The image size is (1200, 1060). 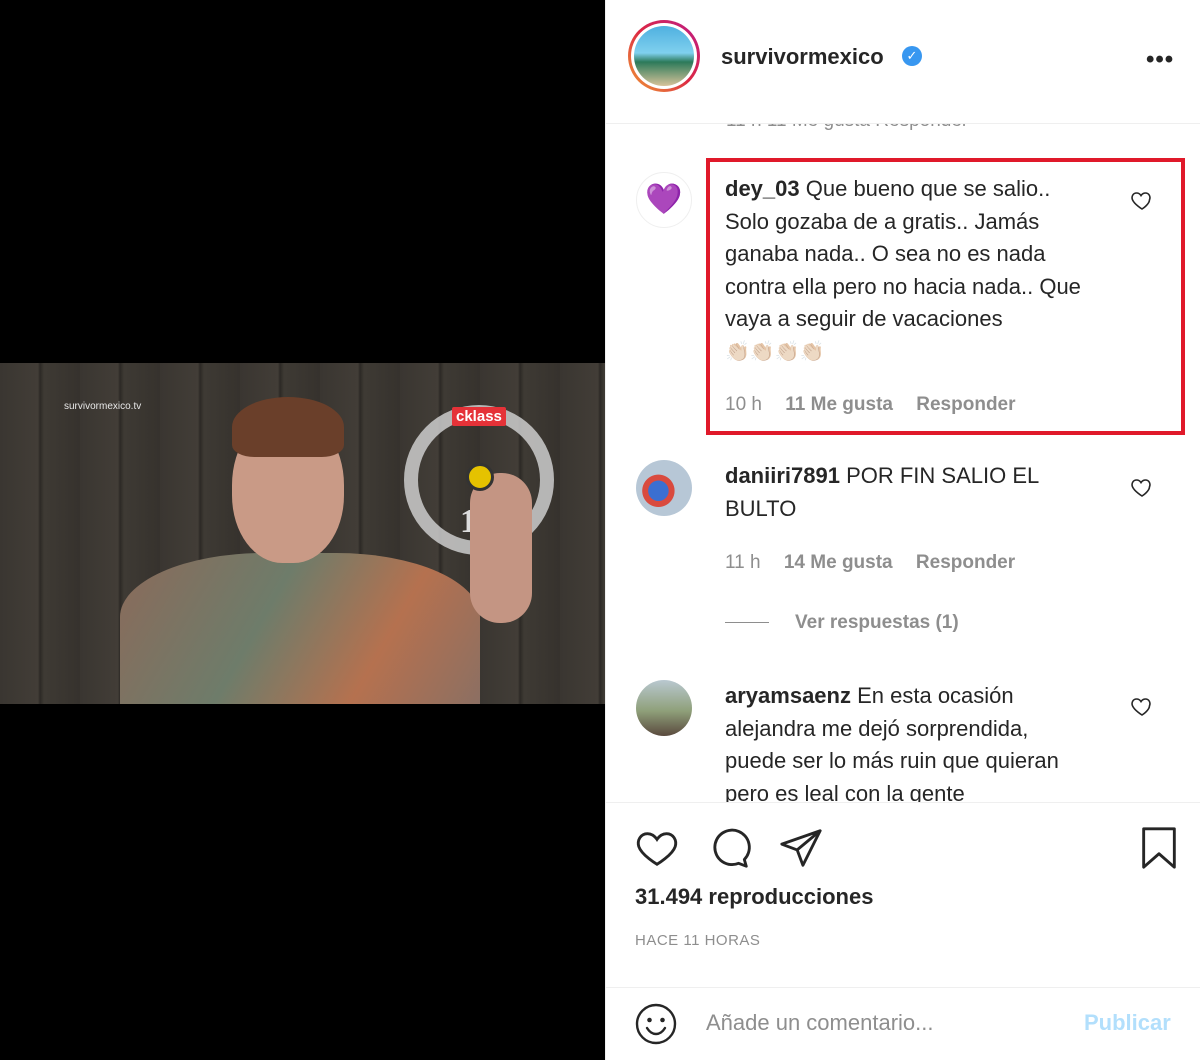 I want to click on profile-avatar, so click(x=664, y=56).